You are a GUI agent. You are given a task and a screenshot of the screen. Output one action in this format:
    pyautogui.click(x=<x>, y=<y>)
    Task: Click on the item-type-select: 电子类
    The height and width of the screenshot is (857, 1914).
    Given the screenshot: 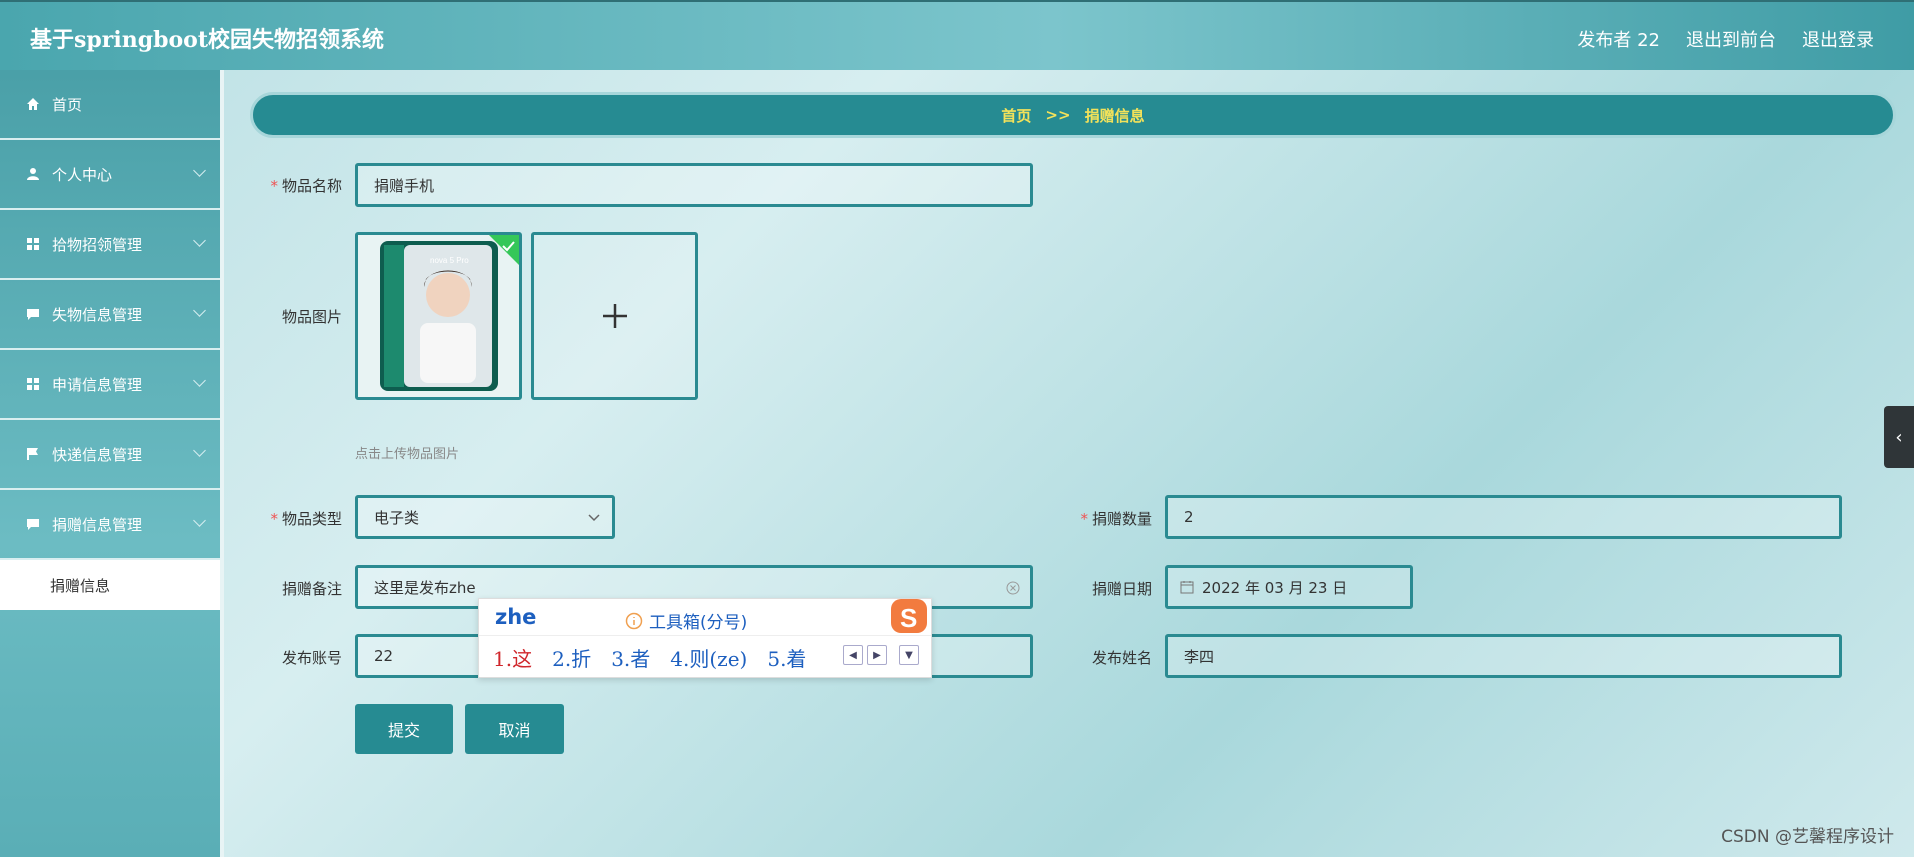 What is the action you would take?
    pyautogui.click(x=485, y=517)
    